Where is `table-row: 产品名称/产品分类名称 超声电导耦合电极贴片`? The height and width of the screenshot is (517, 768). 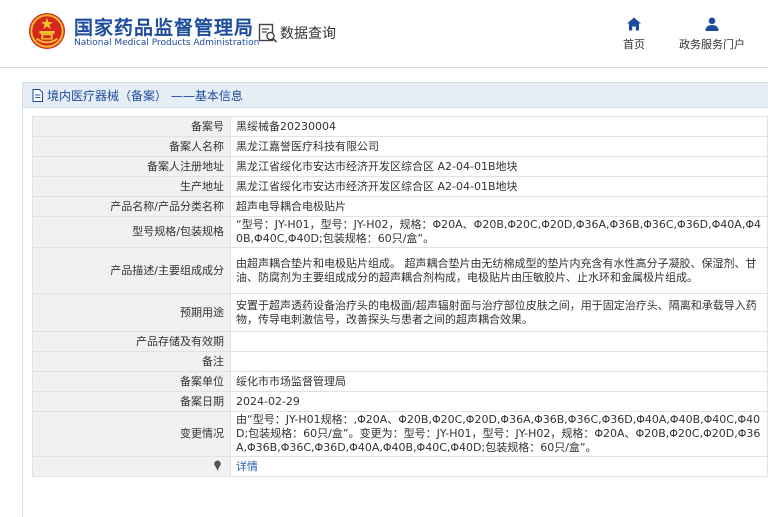
table-row: 产品名称/产品分类名称 超声电导耦合电极贴片 is located at coordinates (400, 206).